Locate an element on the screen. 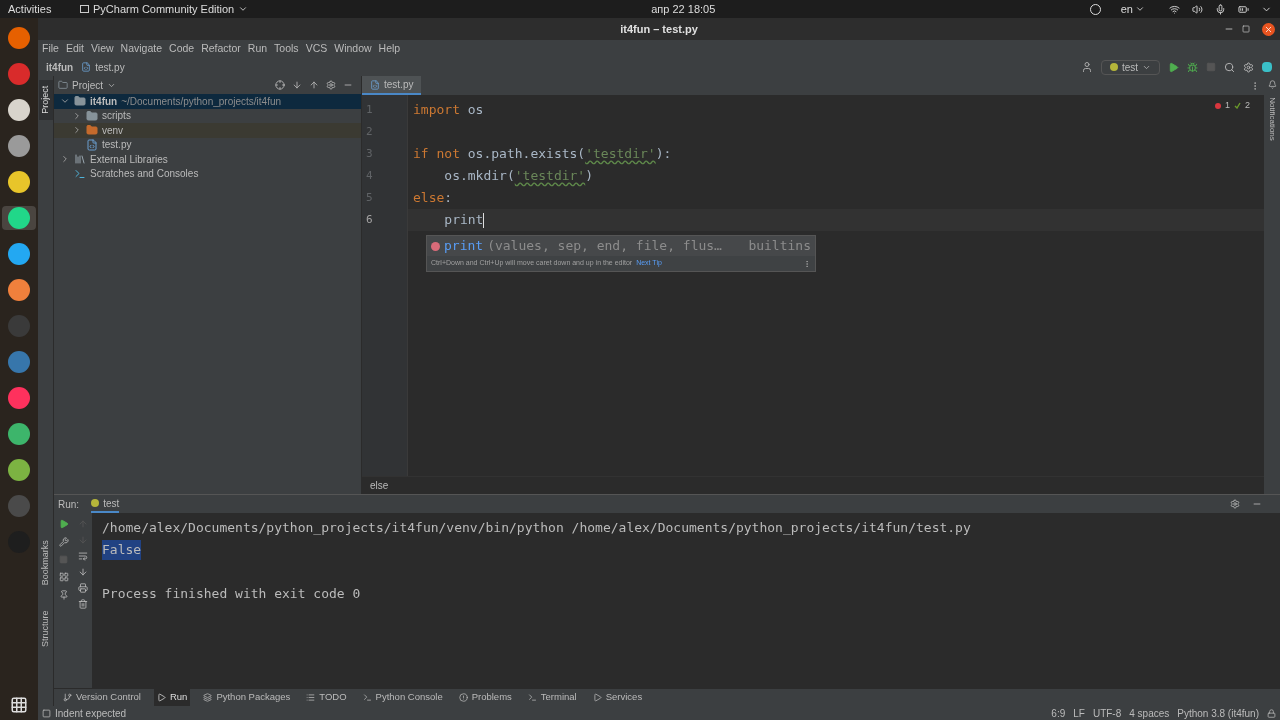 The height and width of the screenshot is (720, 1280). caret-icon is located at coordinates (243, 9).